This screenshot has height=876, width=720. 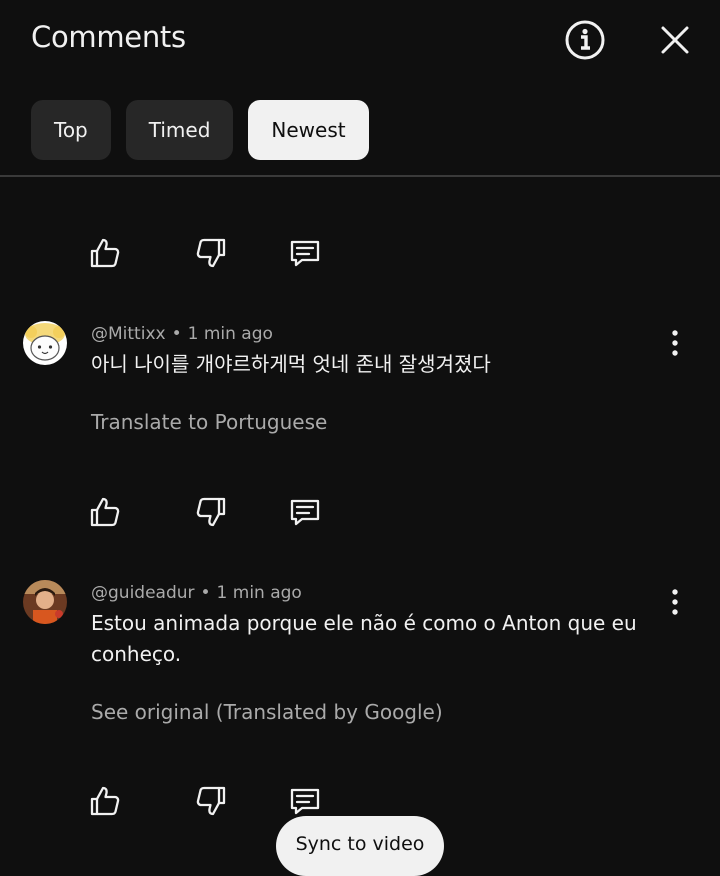 I want to click on comment-meta: @guideadur • 1 min ago, so click(x=196, y=593).